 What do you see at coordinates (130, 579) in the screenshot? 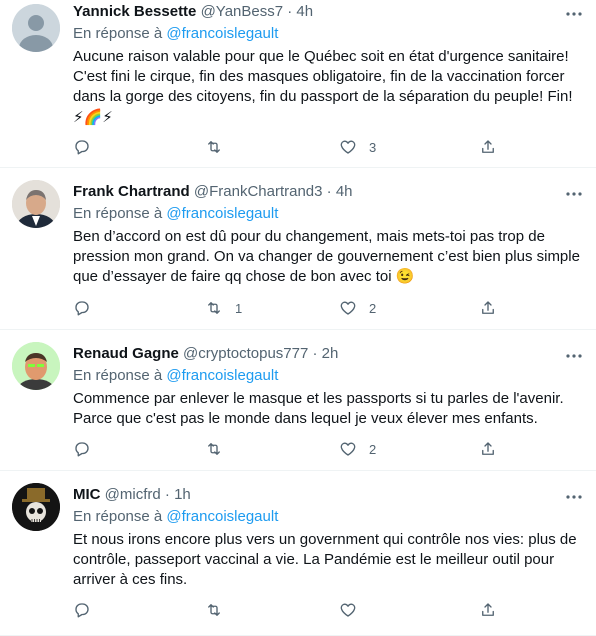
I see `tweet-text-line: arriver à ces fins.` at bounding box center [130, 579].